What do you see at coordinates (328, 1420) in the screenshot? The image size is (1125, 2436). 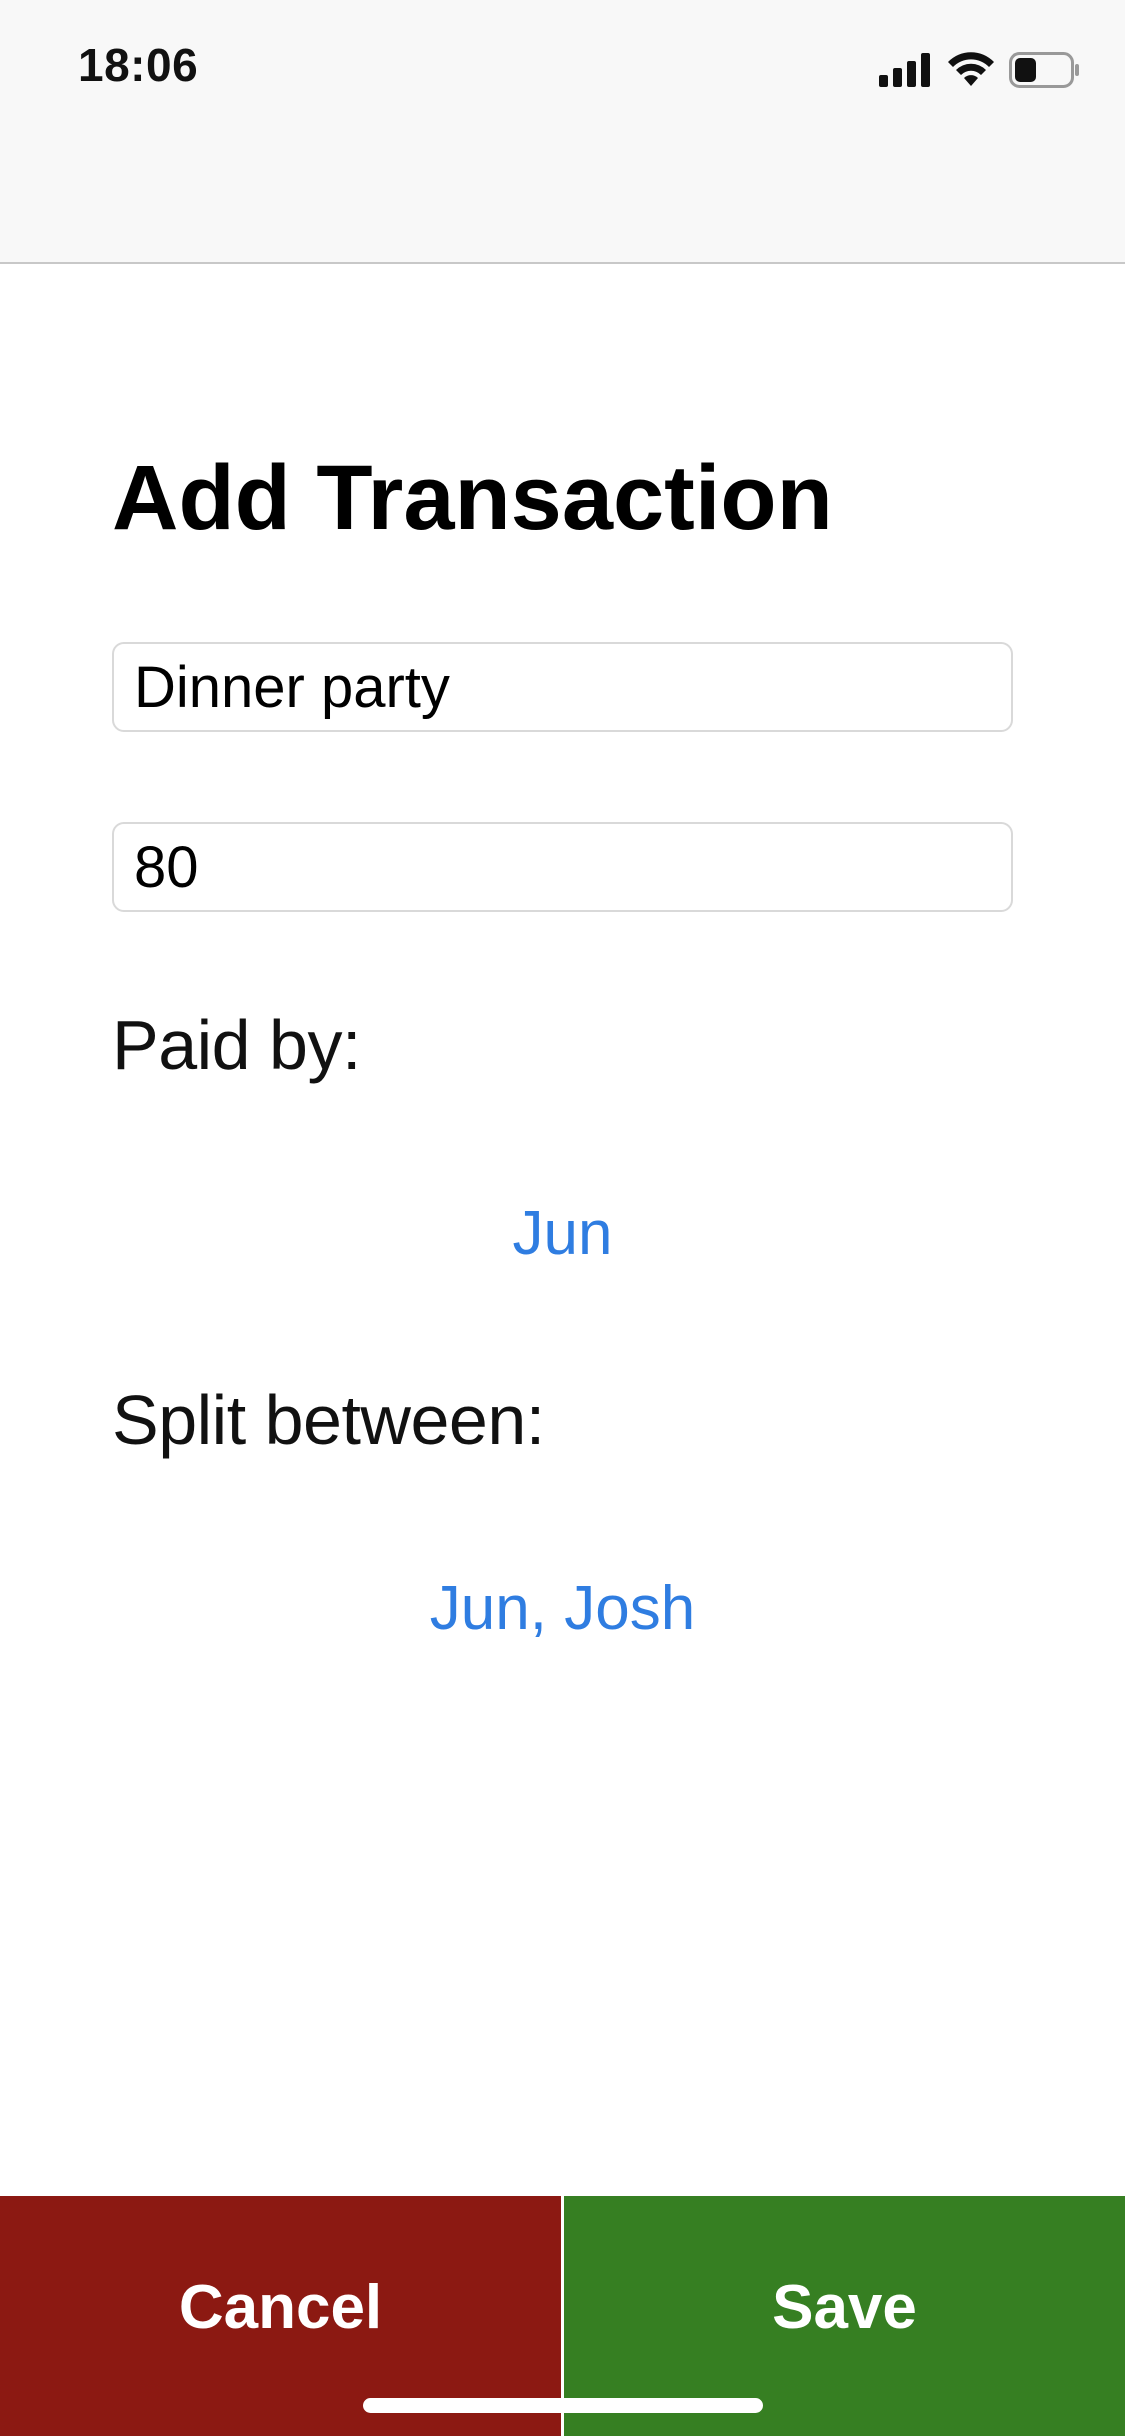 I see `split-between-label: Split between:` at bounding box center [328, 1420].